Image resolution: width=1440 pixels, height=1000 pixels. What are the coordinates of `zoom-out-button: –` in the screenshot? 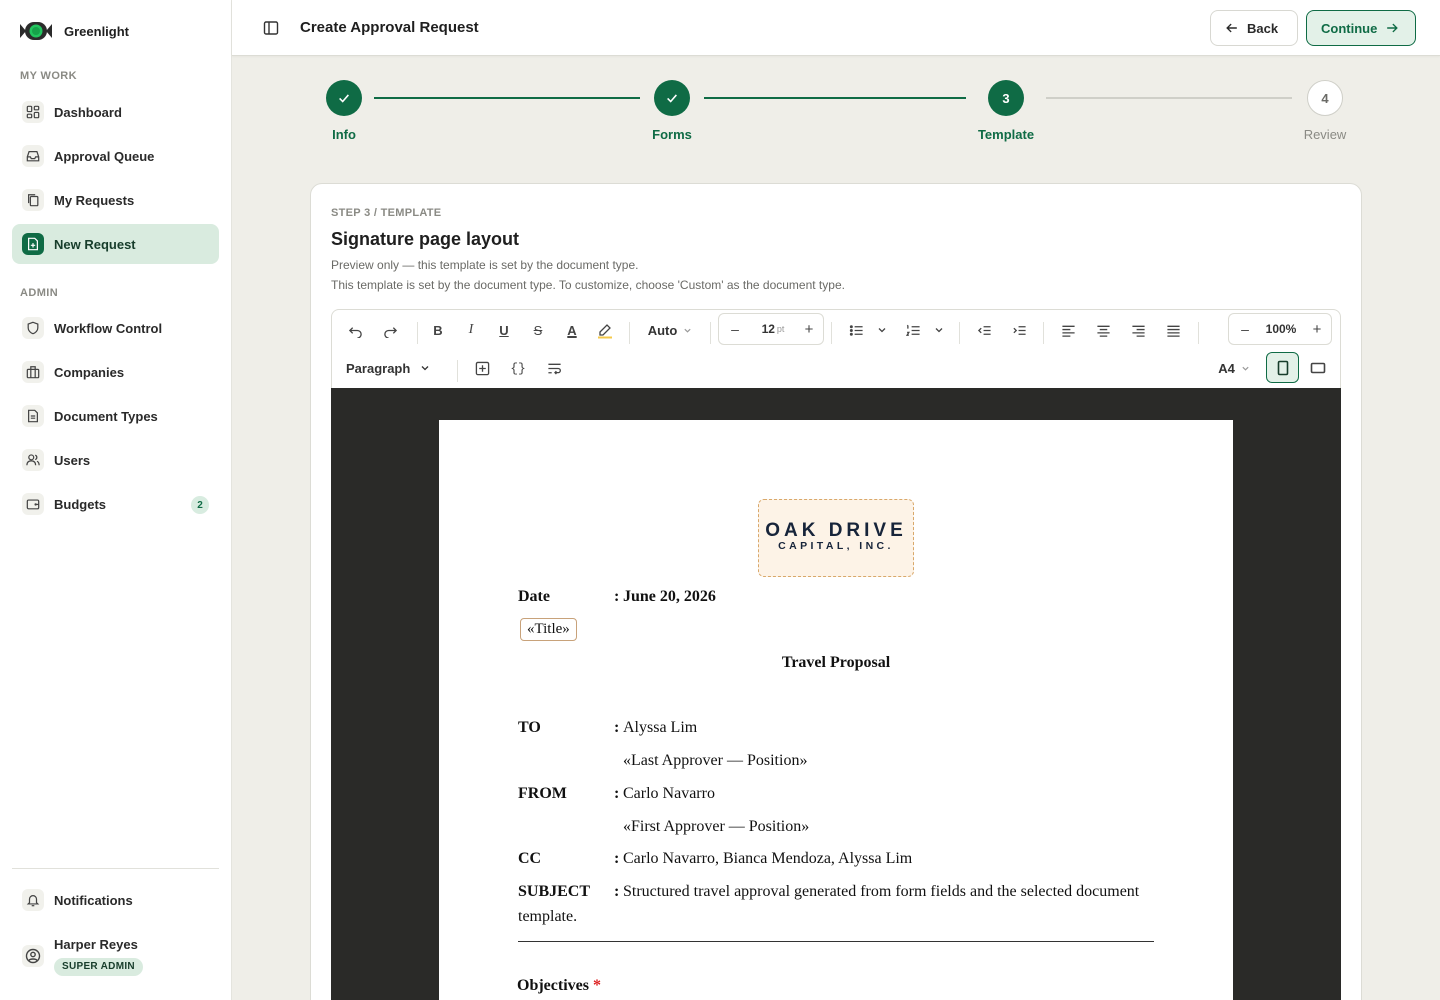 It's located at (1245, 329).